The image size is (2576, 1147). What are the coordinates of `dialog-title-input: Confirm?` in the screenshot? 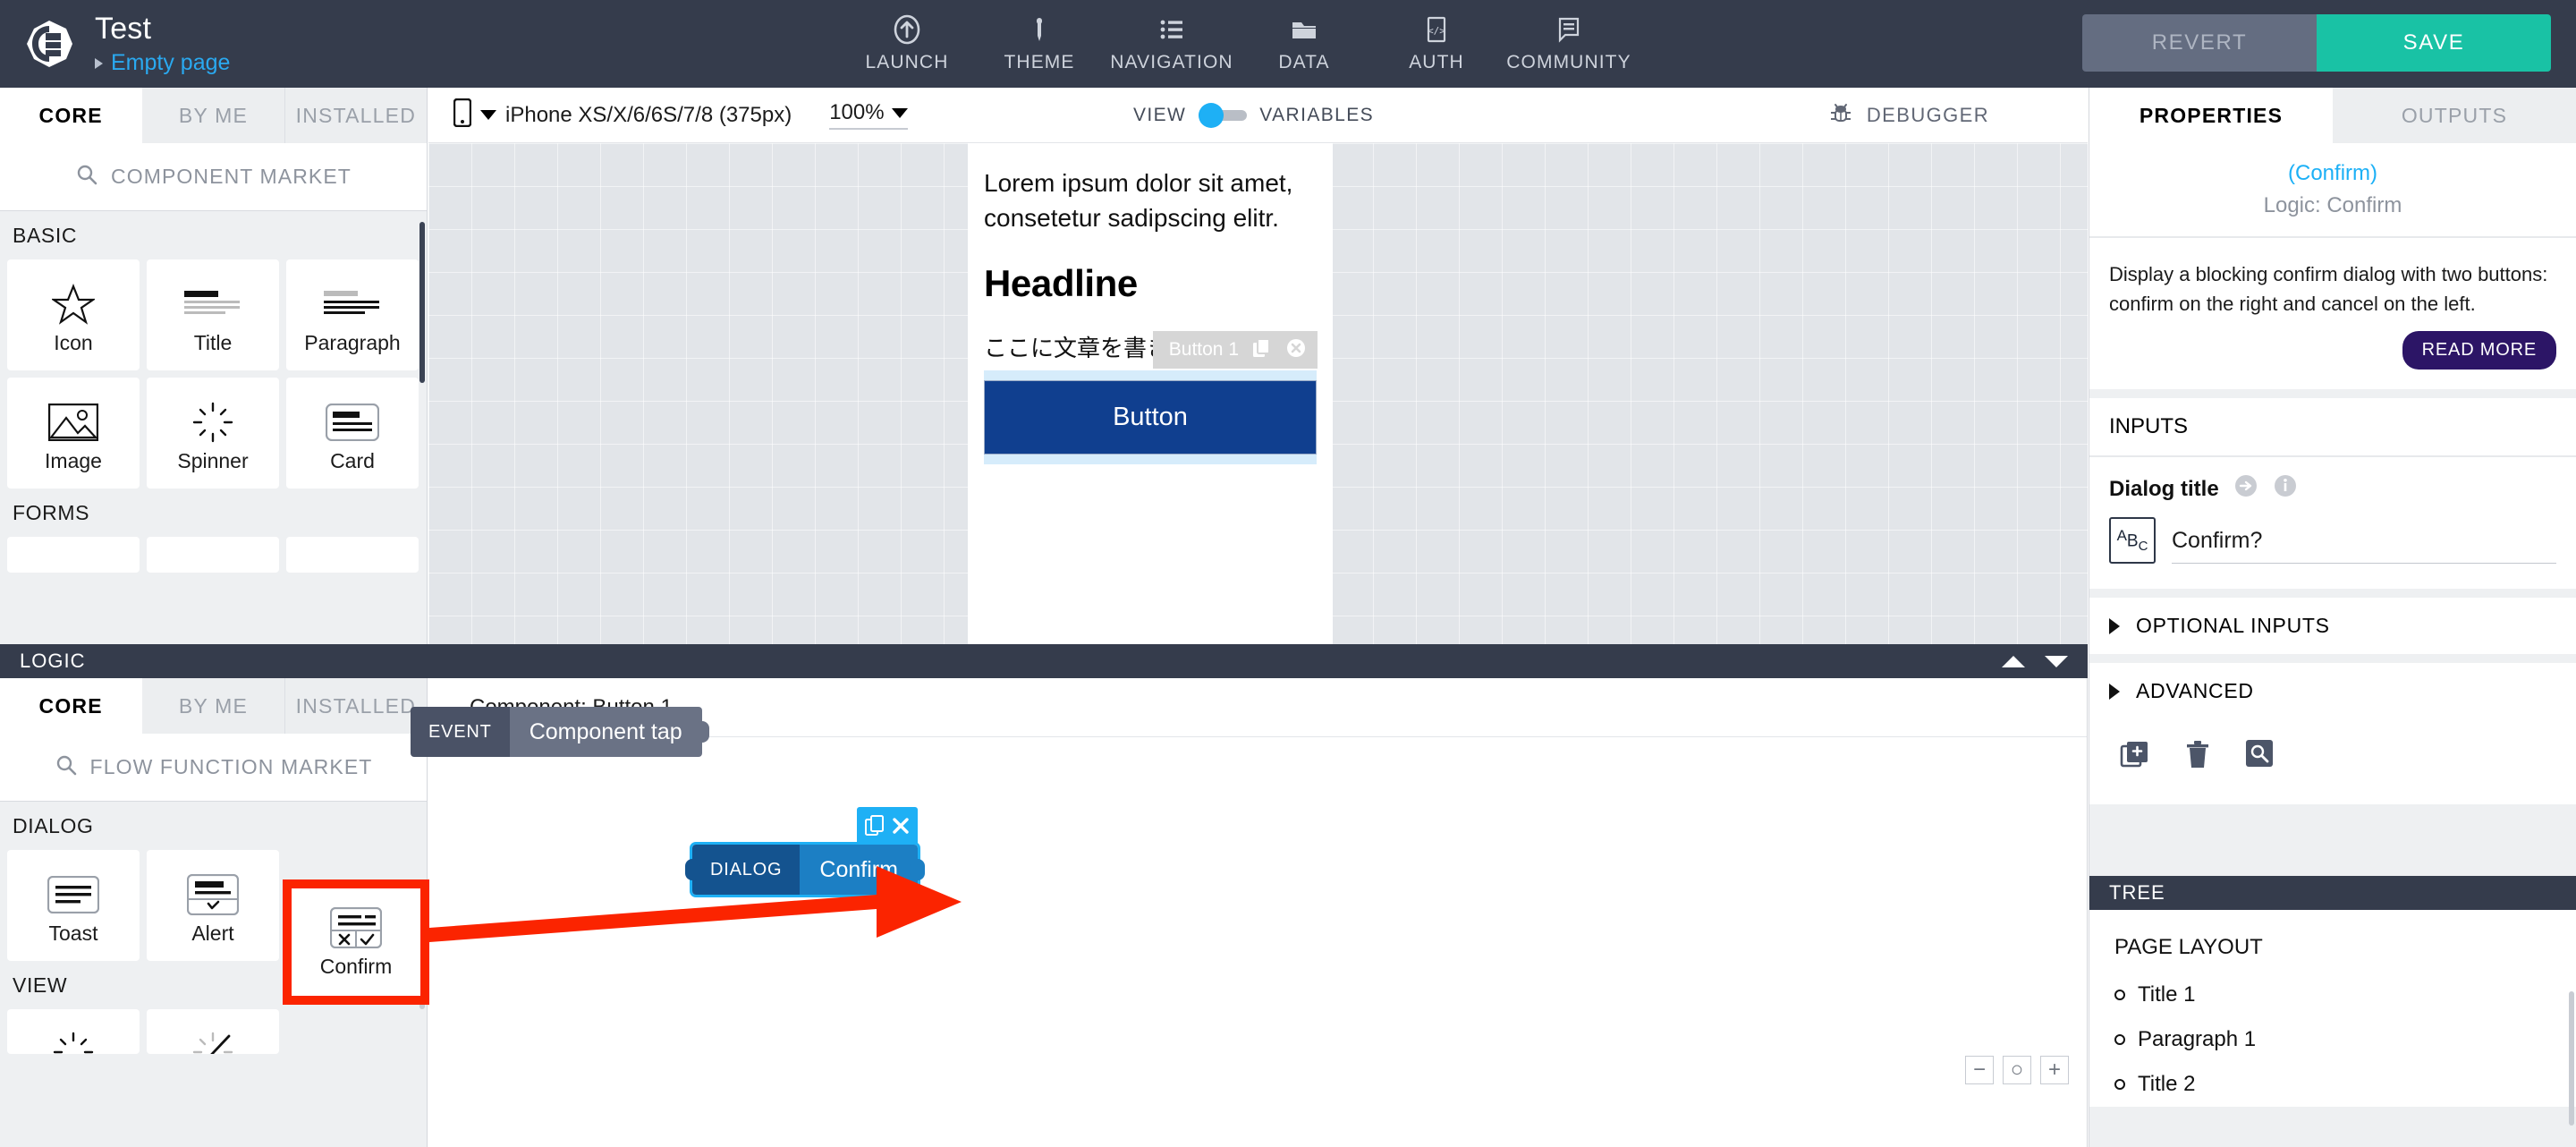 It's located at (2364, 546).